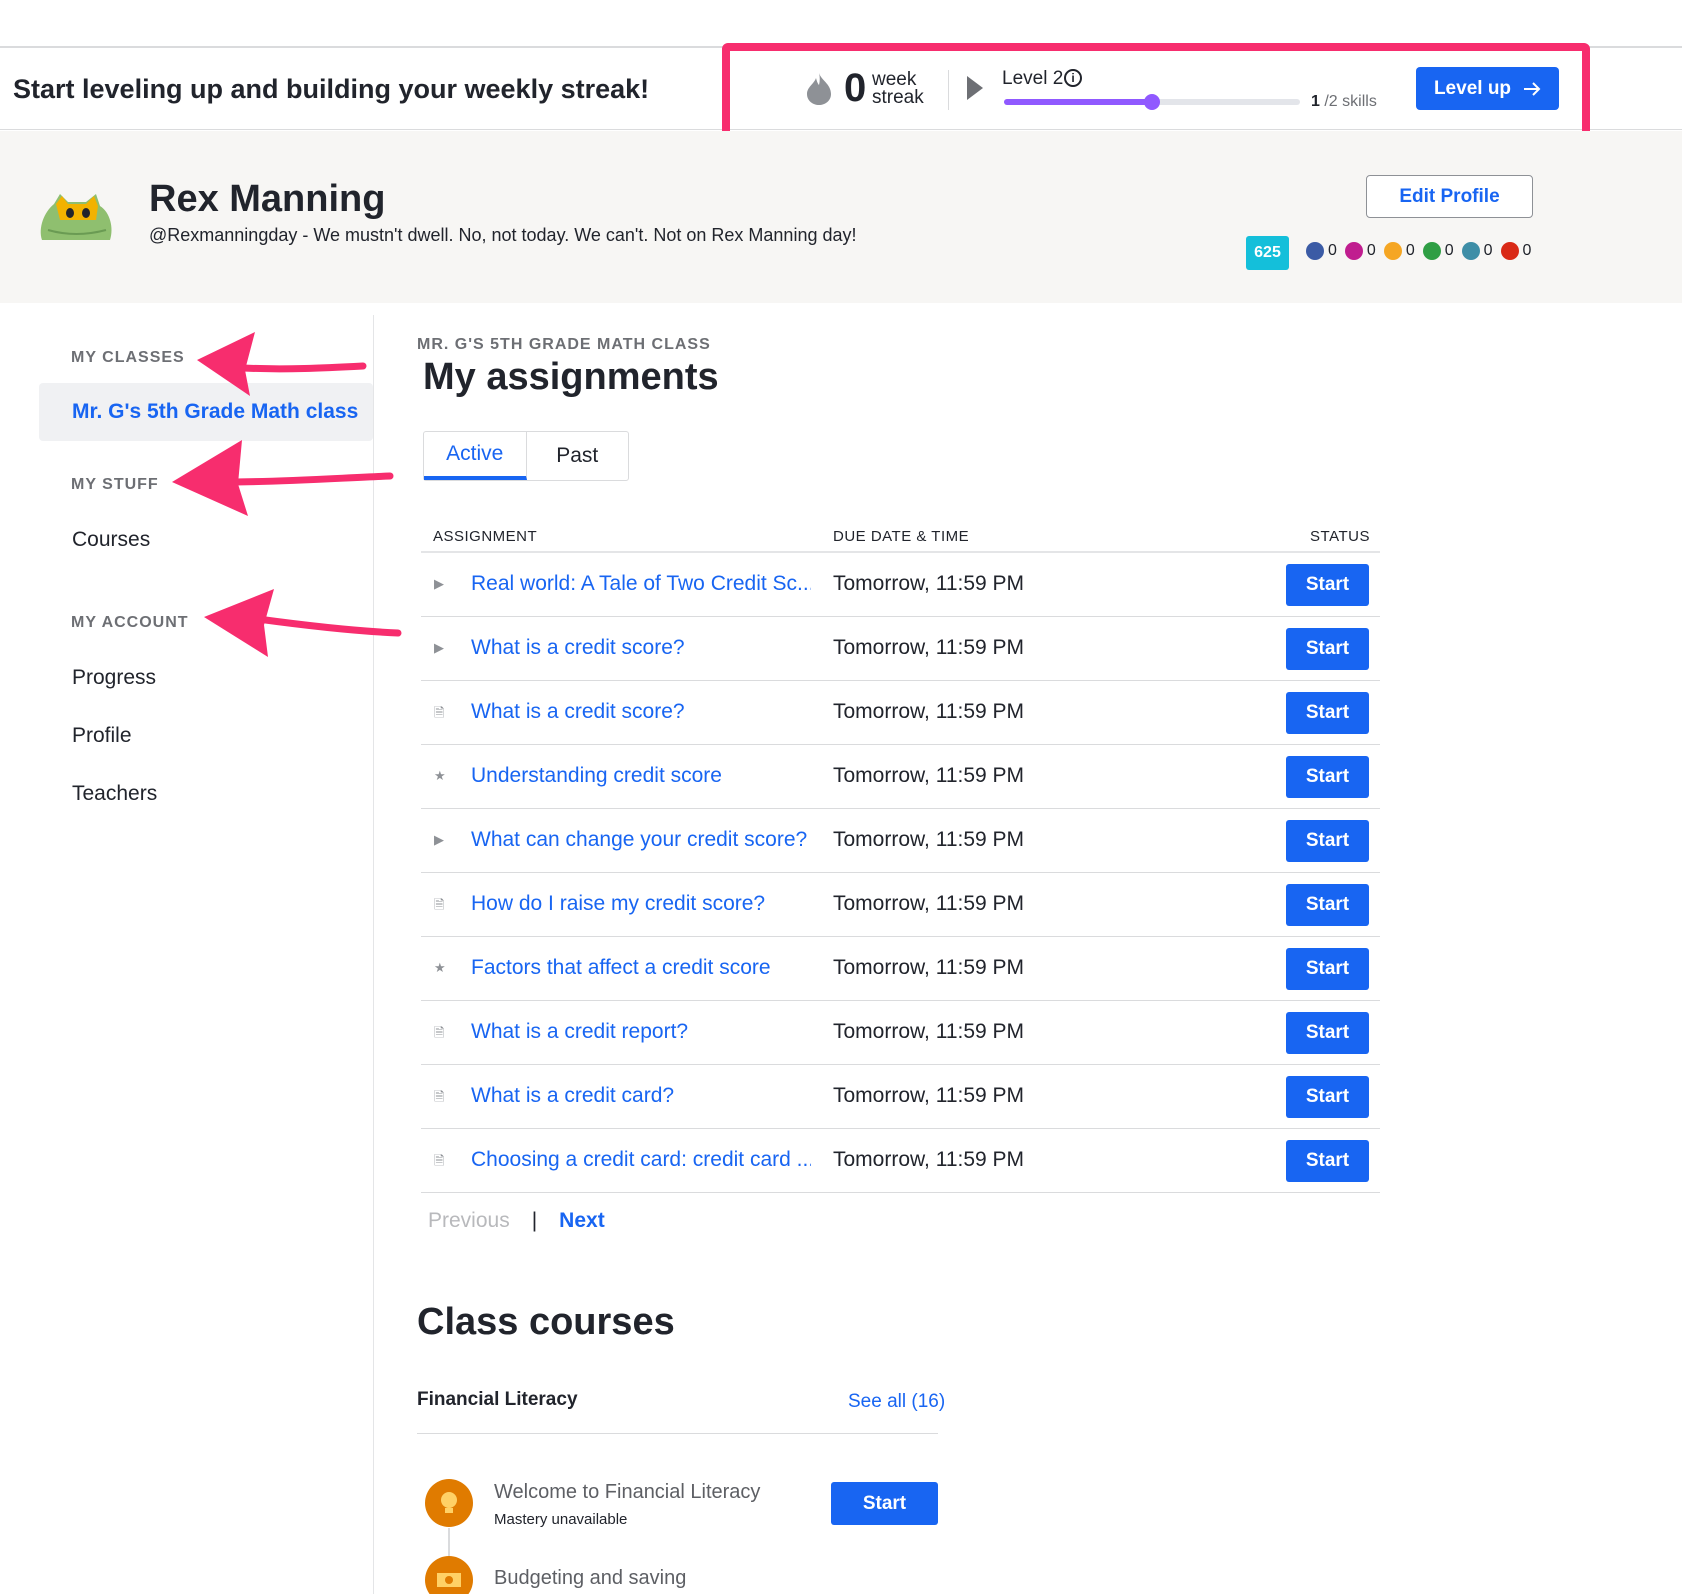 This screenshot has height=1594, width=1682. Describe the element at coordinates (677, 1433) in the screenshot. I see `course-divider` at that location.